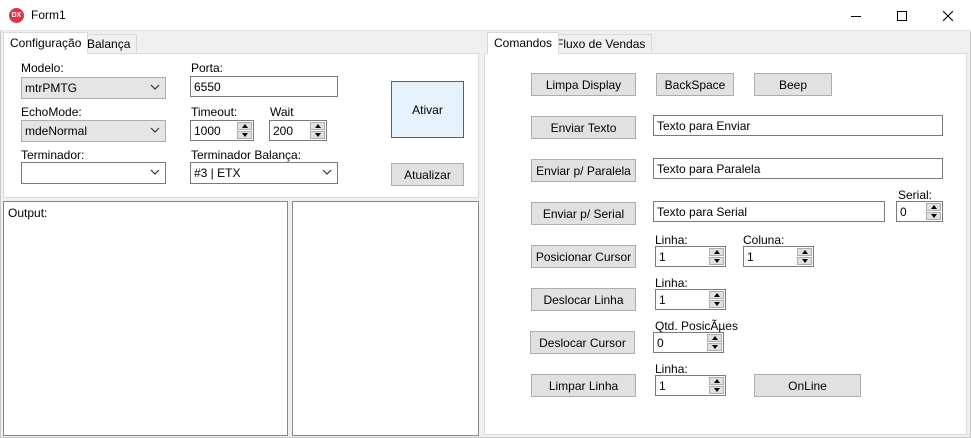 This screenshot has width=971, height=438. I want to click on wait-label: Wait, so click(282, 112).